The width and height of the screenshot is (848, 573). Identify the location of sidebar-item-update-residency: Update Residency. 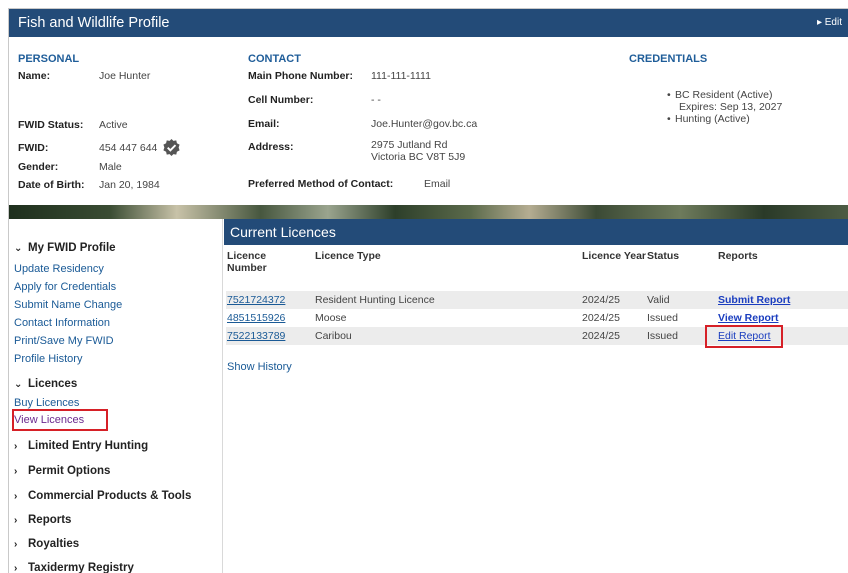
(59, 269).